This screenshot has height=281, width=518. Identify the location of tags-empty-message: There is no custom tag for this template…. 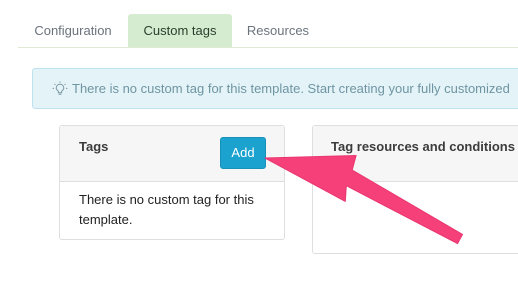
(166, 209).